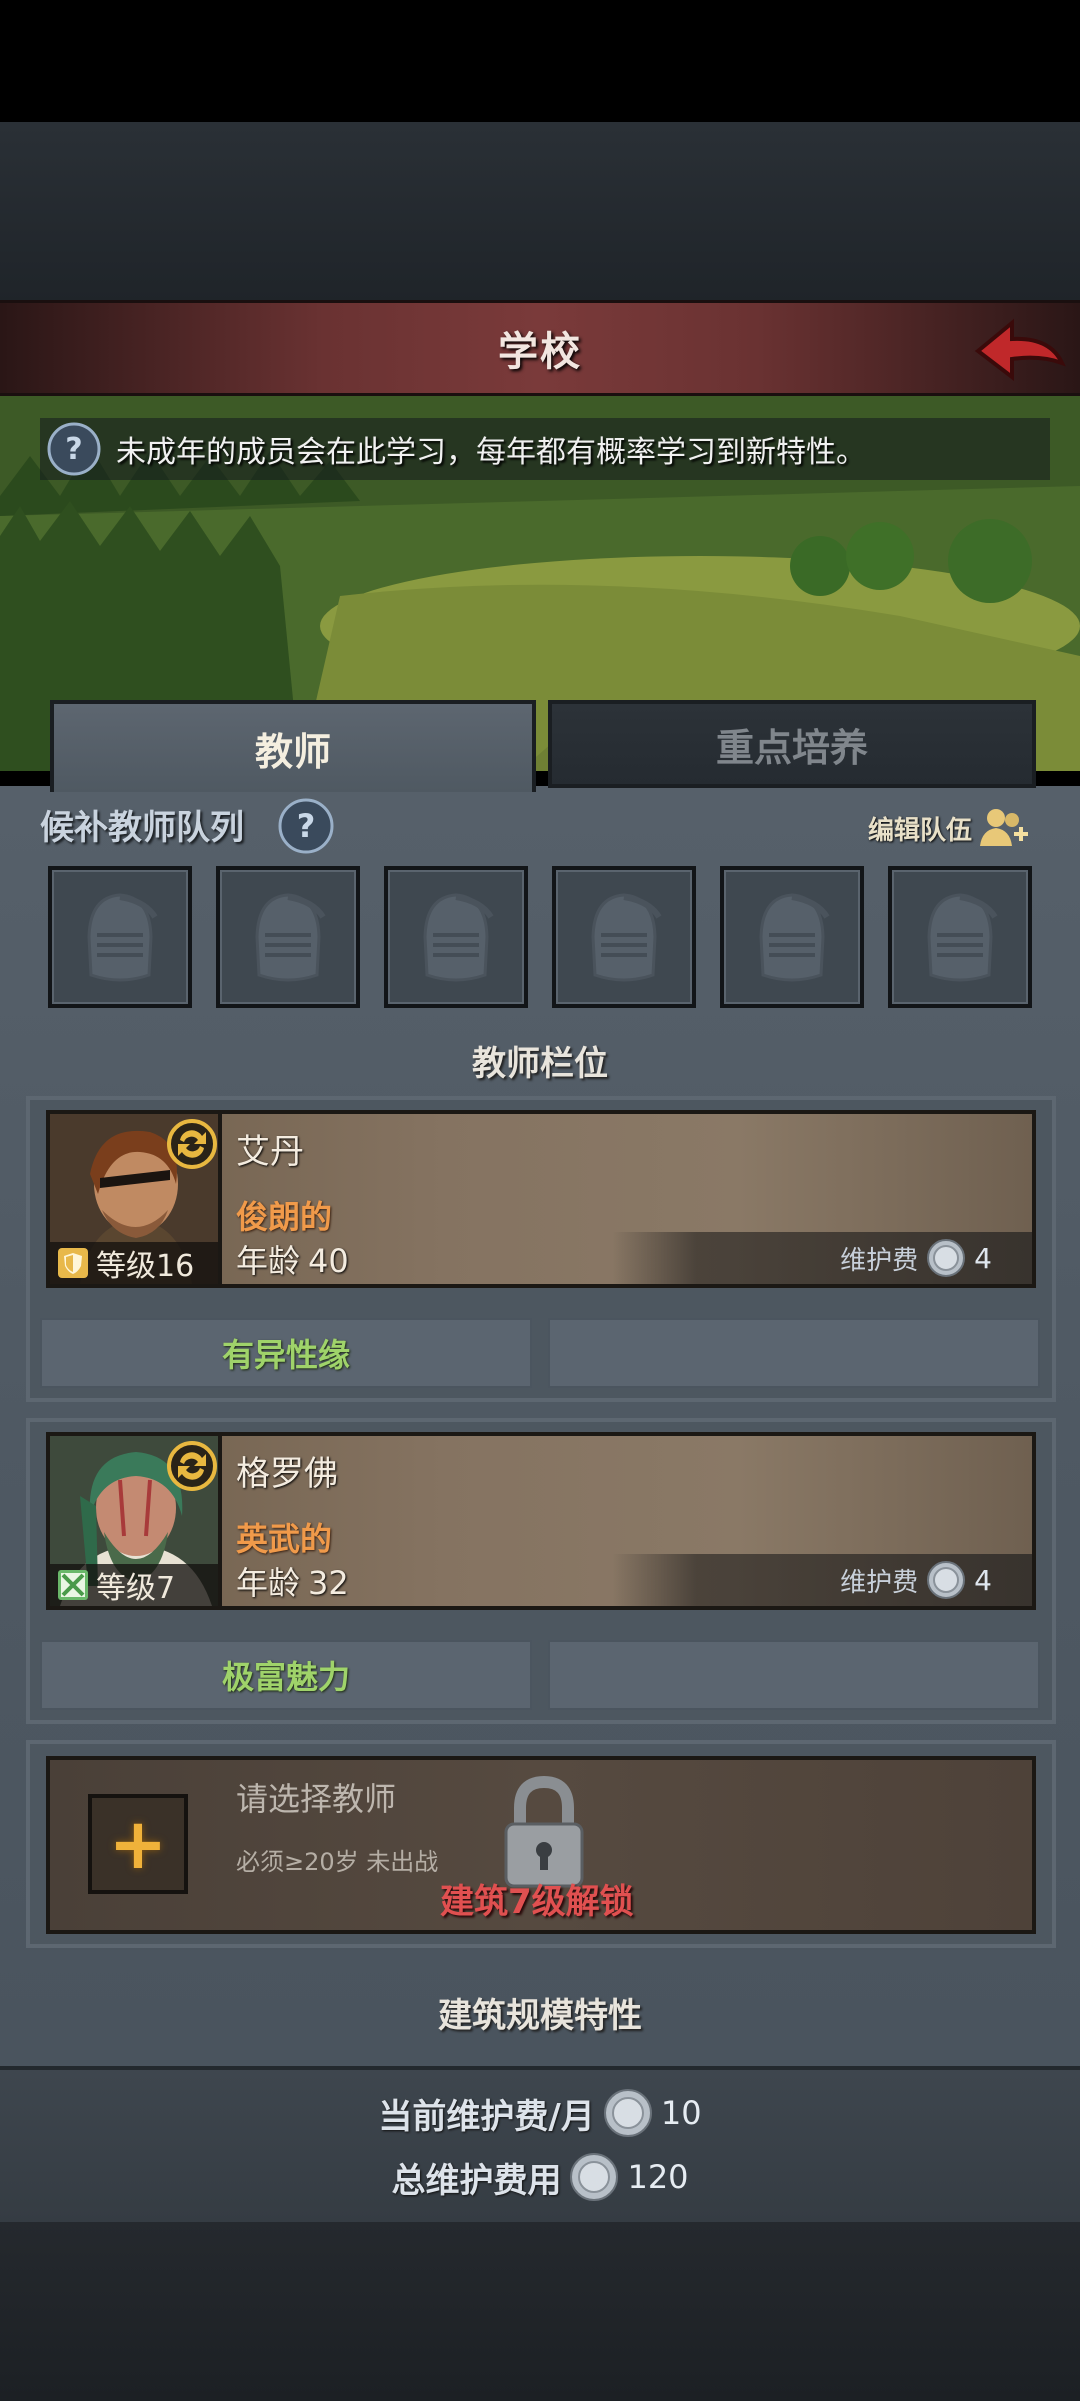 The width and height of the screenshot is (1080, 2401). What do you see at coordinates (681, 2113) in the screenshot?
I see `monthly-maintenance-value: 10` at bounding box center [681, 2113].